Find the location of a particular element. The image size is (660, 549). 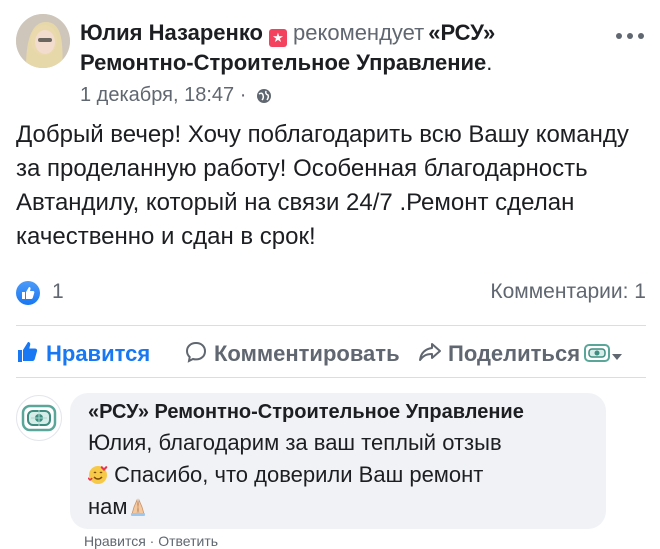

folded-hands-icon is located at coordinates (137, 507).